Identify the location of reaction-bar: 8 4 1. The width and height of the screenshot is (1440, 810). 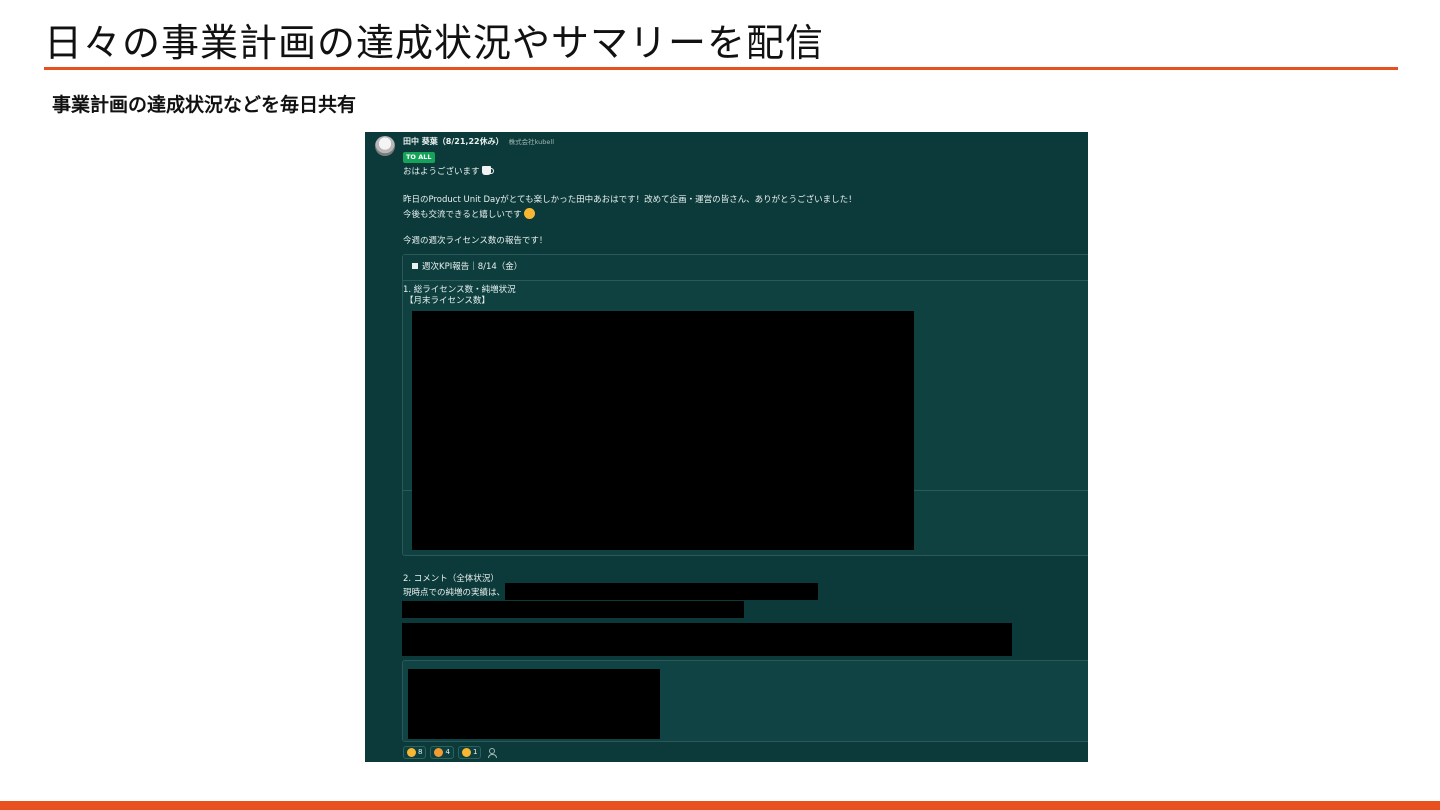
(450, 753).